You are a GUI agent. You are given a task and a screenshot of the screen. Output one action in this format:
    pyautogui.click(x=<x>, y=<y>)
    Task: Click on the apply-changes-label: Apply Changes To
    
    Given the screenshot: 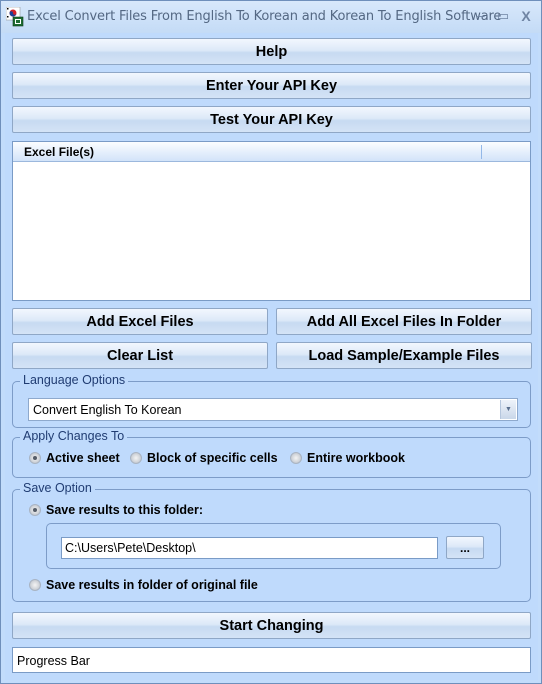 What is the action you would take?
    pyautogui.click(x=74, y=436)
    